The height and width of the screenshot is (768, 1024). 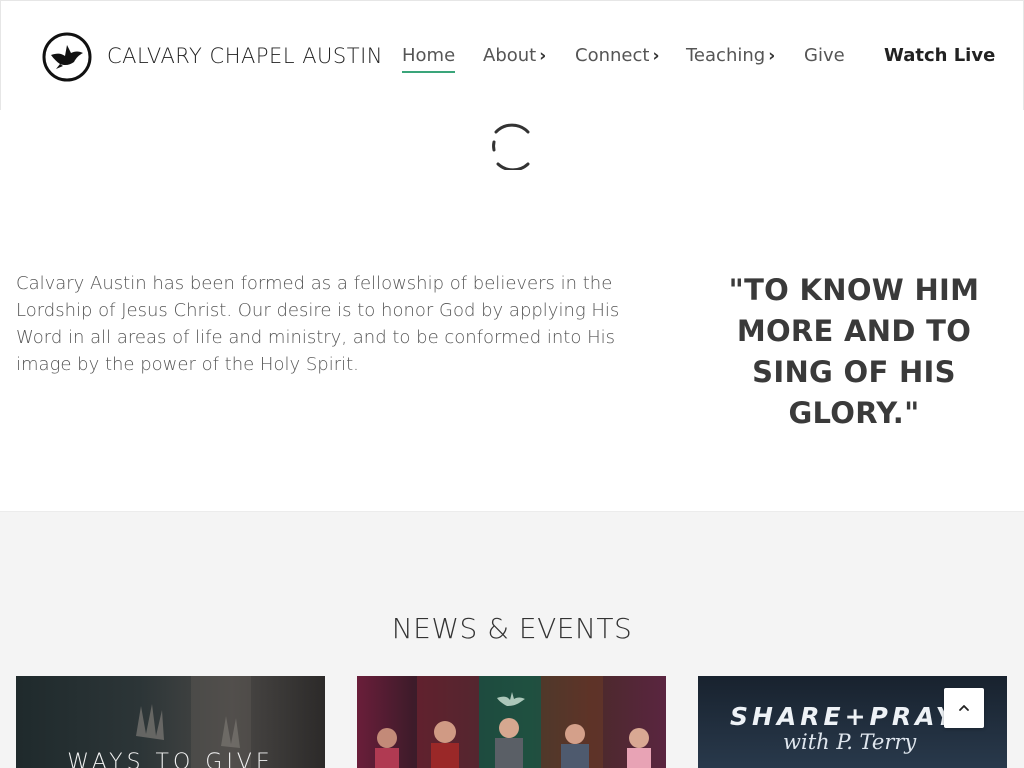 I want to click on news-card-pastors, so click(x=511, y=722).